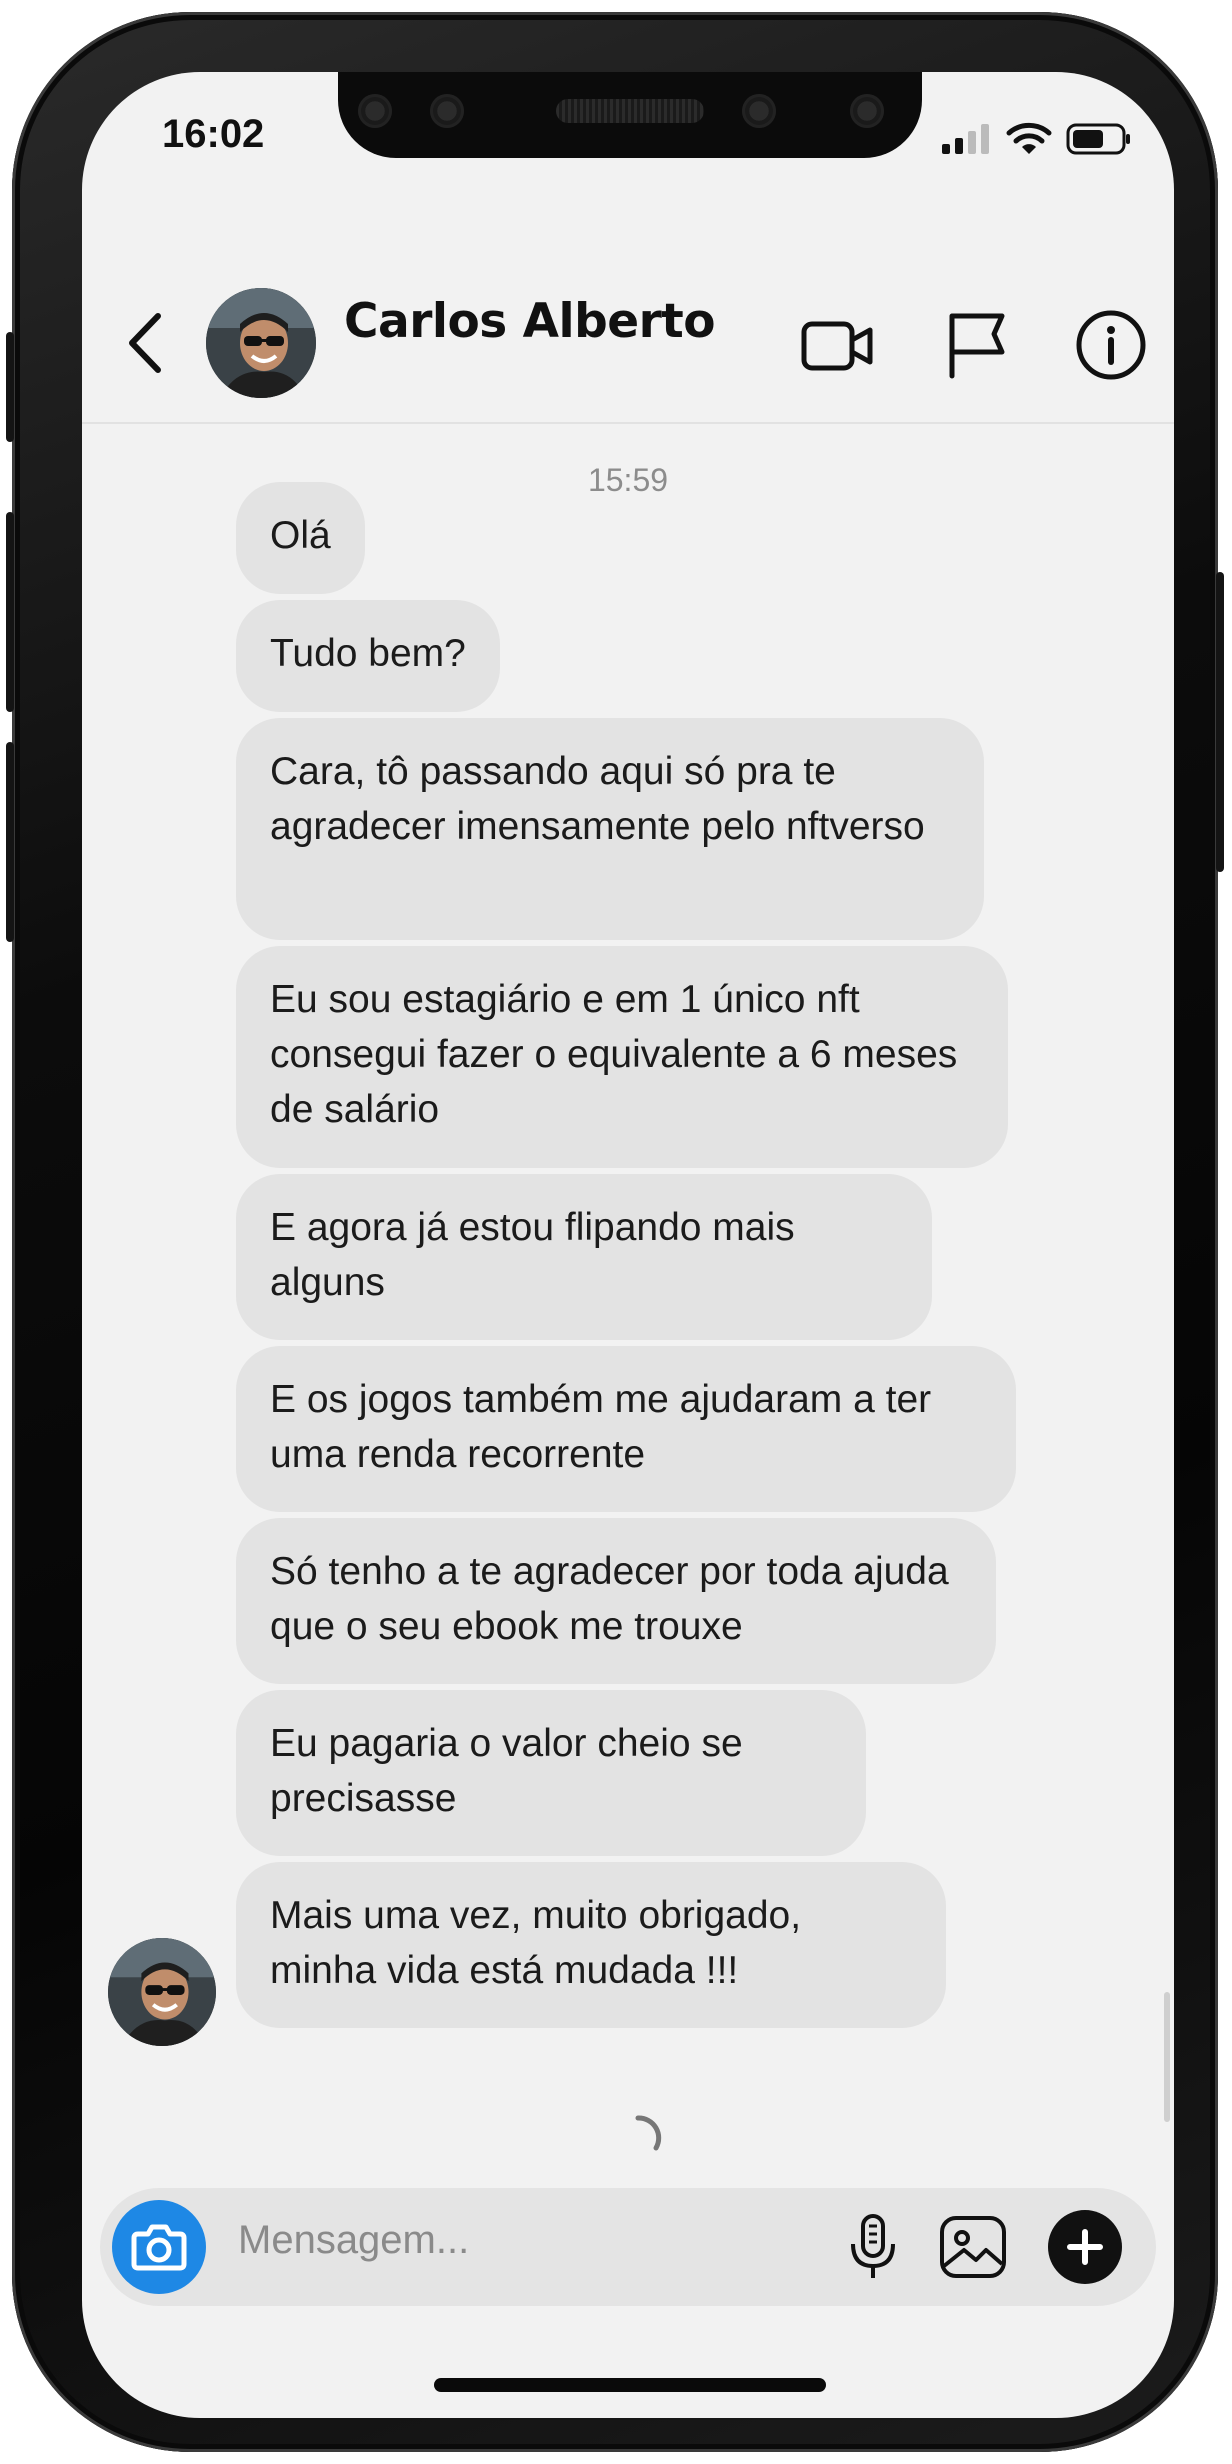  I want to click on info-icon, so click(1111, 345).